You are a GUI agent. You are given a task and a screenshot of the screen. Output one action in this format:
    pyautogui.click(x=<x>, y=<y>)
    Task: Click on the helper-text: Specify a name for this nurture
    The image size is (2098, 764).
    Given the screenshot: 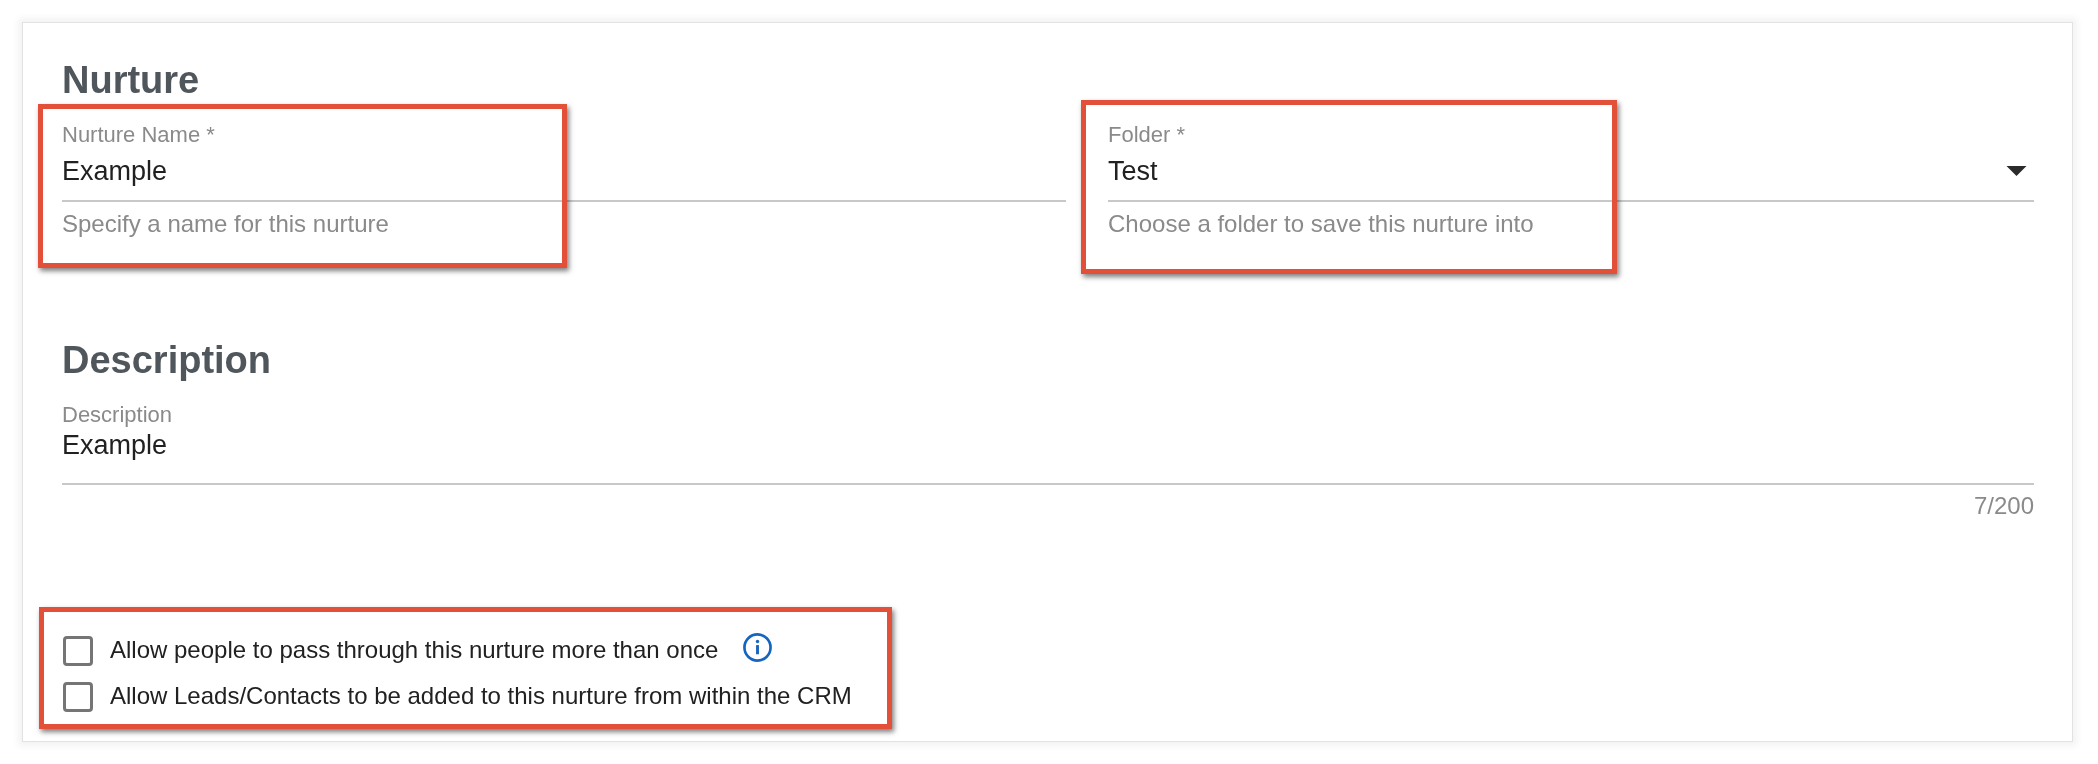 What is the action you would take?
    pyautogui.click(x=226, y=224)
    